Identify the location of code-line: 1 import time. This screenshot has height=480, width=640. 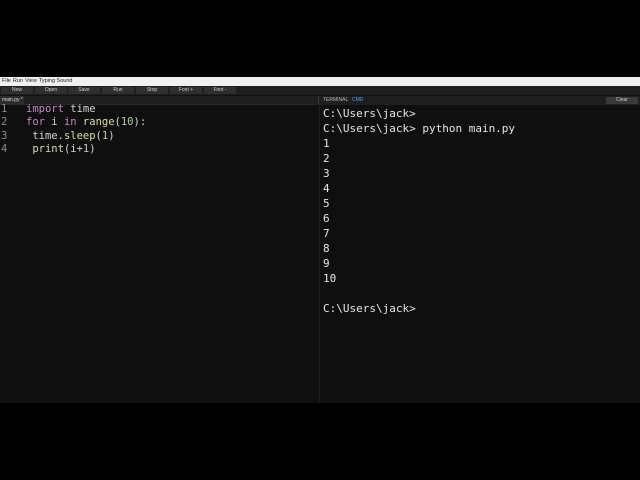
(159, 109).